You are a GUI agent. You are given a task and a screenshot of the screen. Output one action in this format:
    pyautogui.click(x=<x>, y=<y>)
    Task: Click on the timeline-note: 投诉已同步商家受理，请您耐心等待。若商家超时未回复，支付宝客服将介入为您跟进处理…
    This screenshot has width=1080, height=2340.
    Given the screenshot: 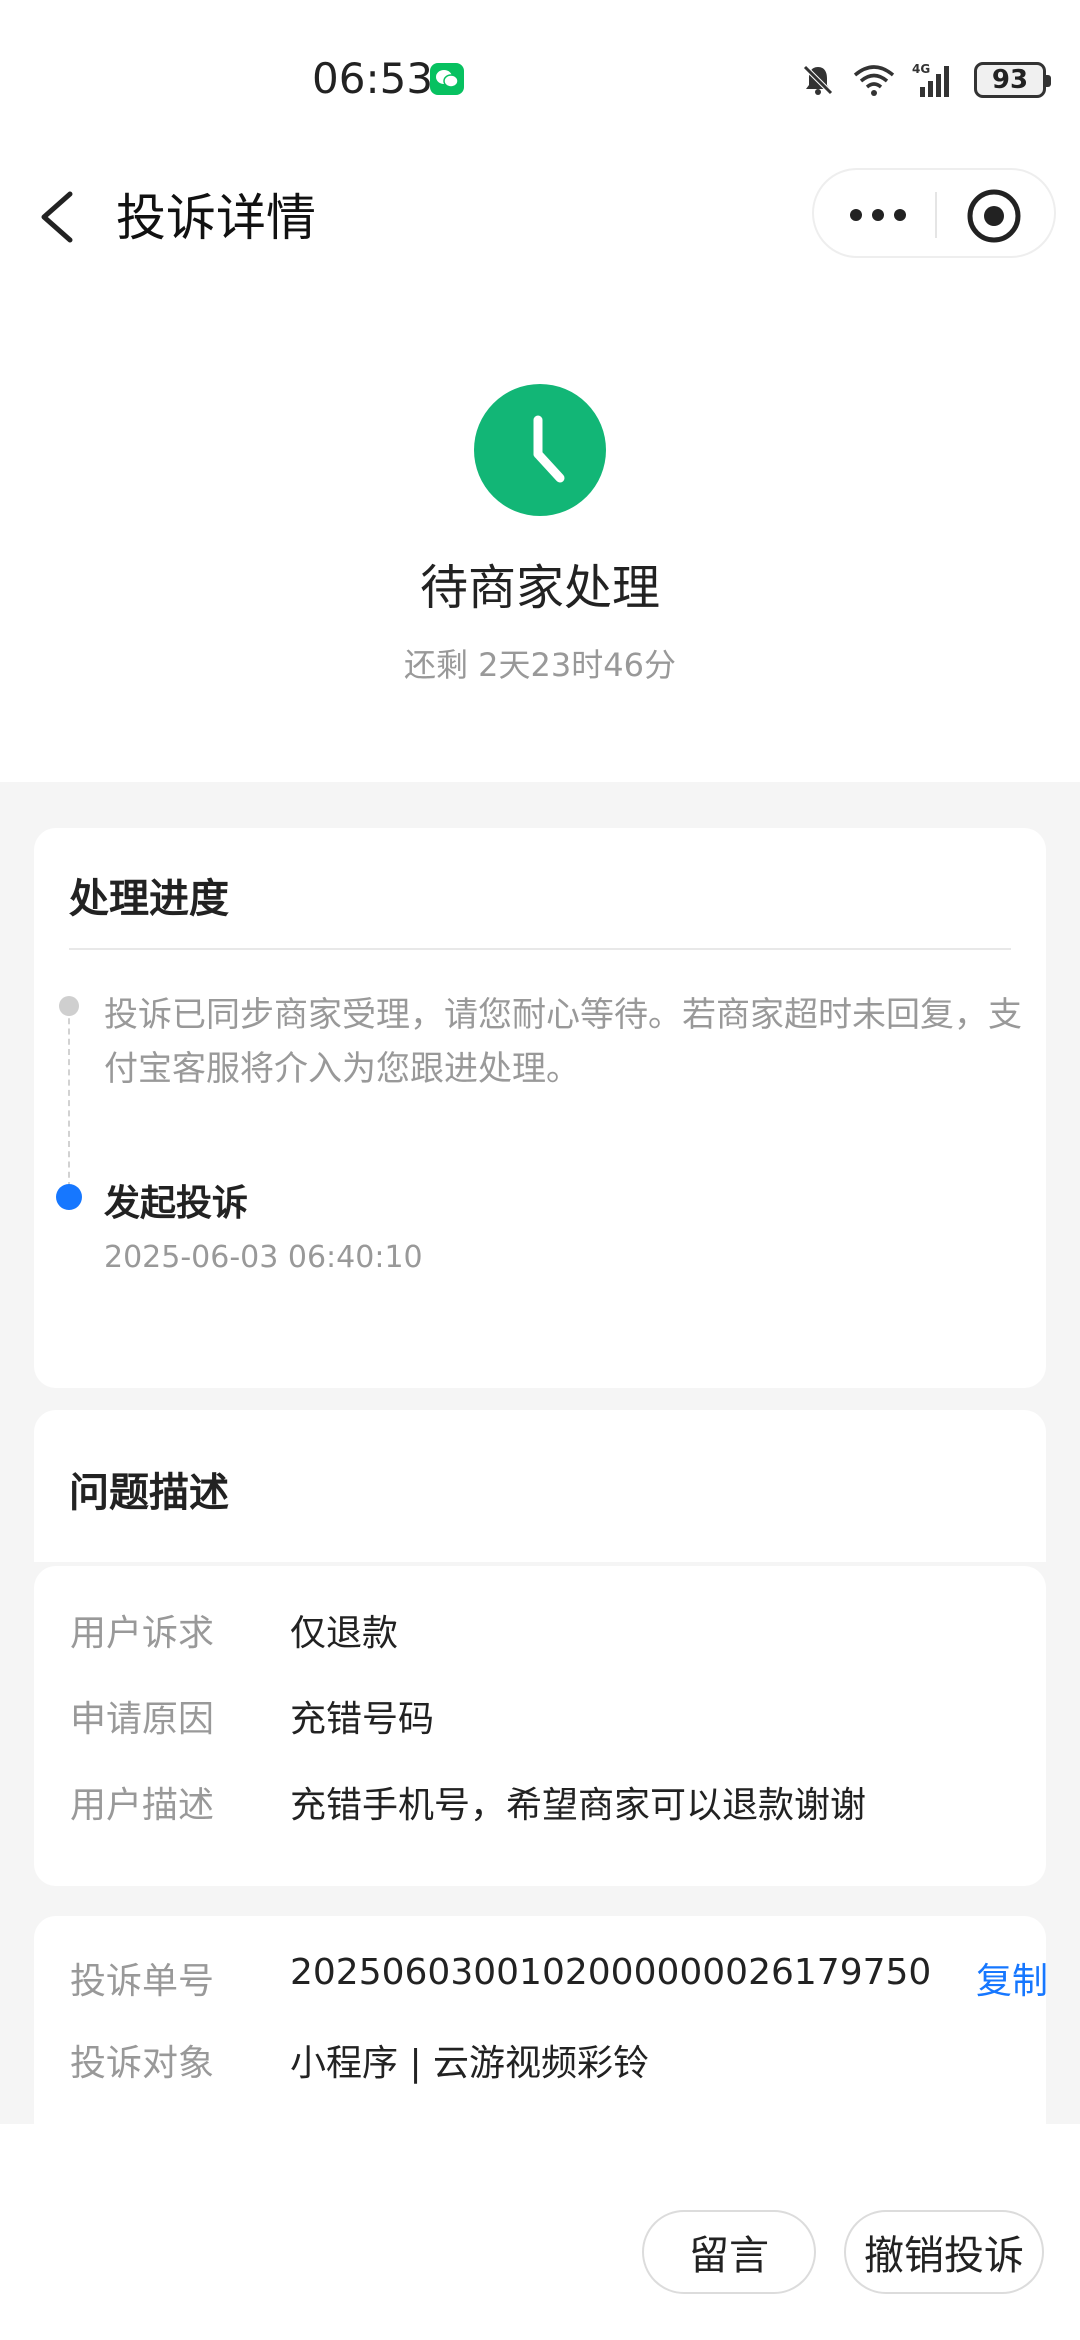 What is the action you would take?
    pyautogui.click(x=563, y=1042)
    